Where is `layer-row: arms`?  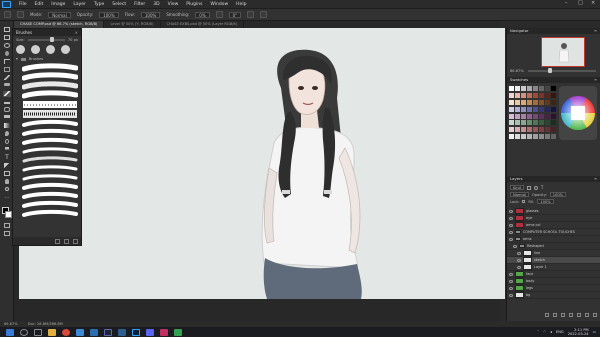 layer-row: arms is located at coordinates (553, 239).